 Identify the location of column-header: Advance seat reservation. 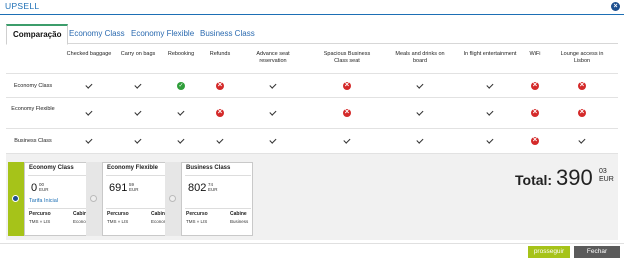
(273, 57).